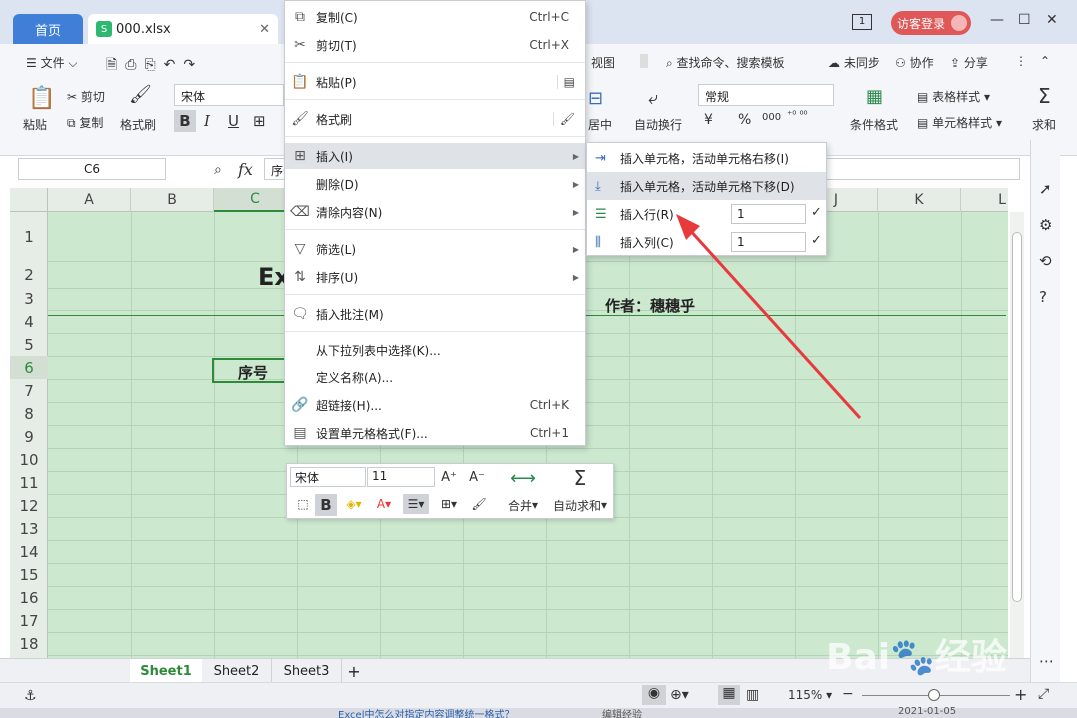 Image resolution: width=1077 pixels, height=718 pixels. I want to click on annotation-arrow, so click(769, 317).